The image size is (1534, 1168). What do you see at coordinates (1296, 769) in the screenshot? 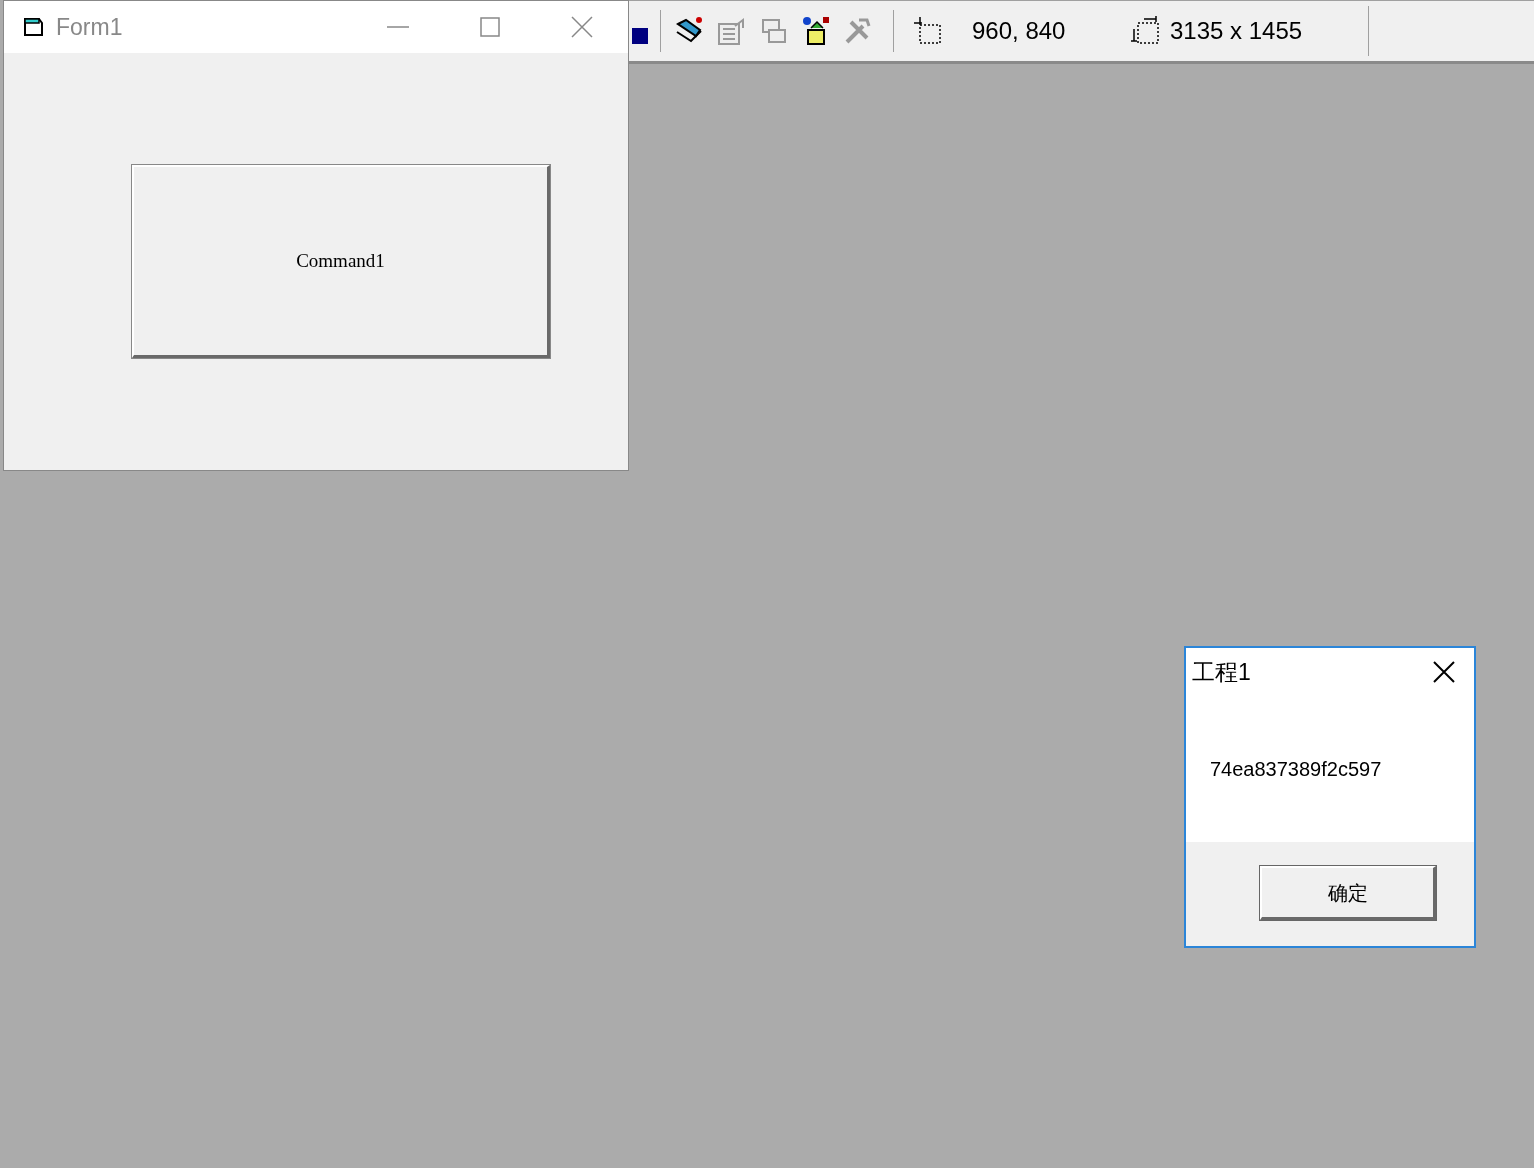
I see `message-text: 74ea837389f2c597` at bounding box center [1296, 769].